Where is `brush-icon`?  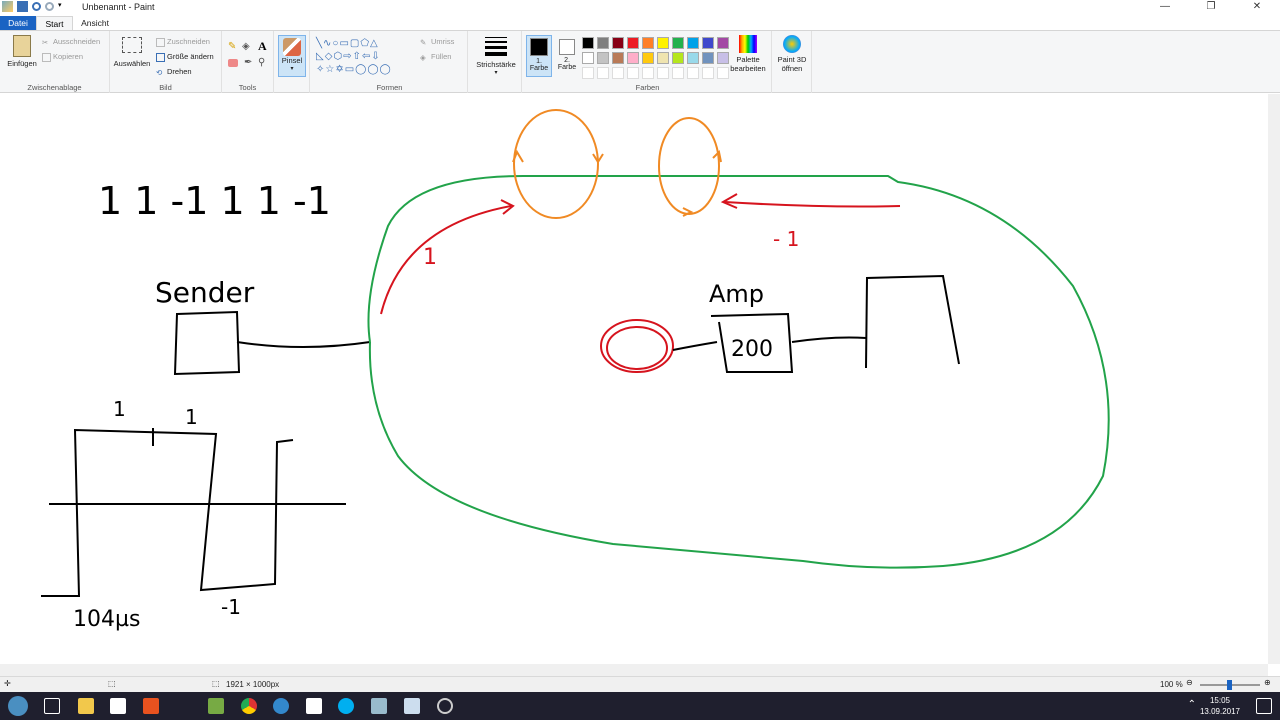 brush-icon is located at coordinates (292, 47).